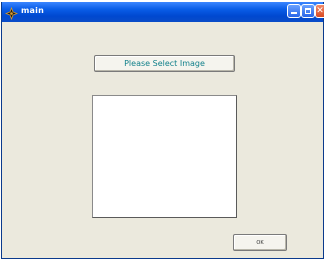  I want to click on minimize-icon, so click(294, 13).